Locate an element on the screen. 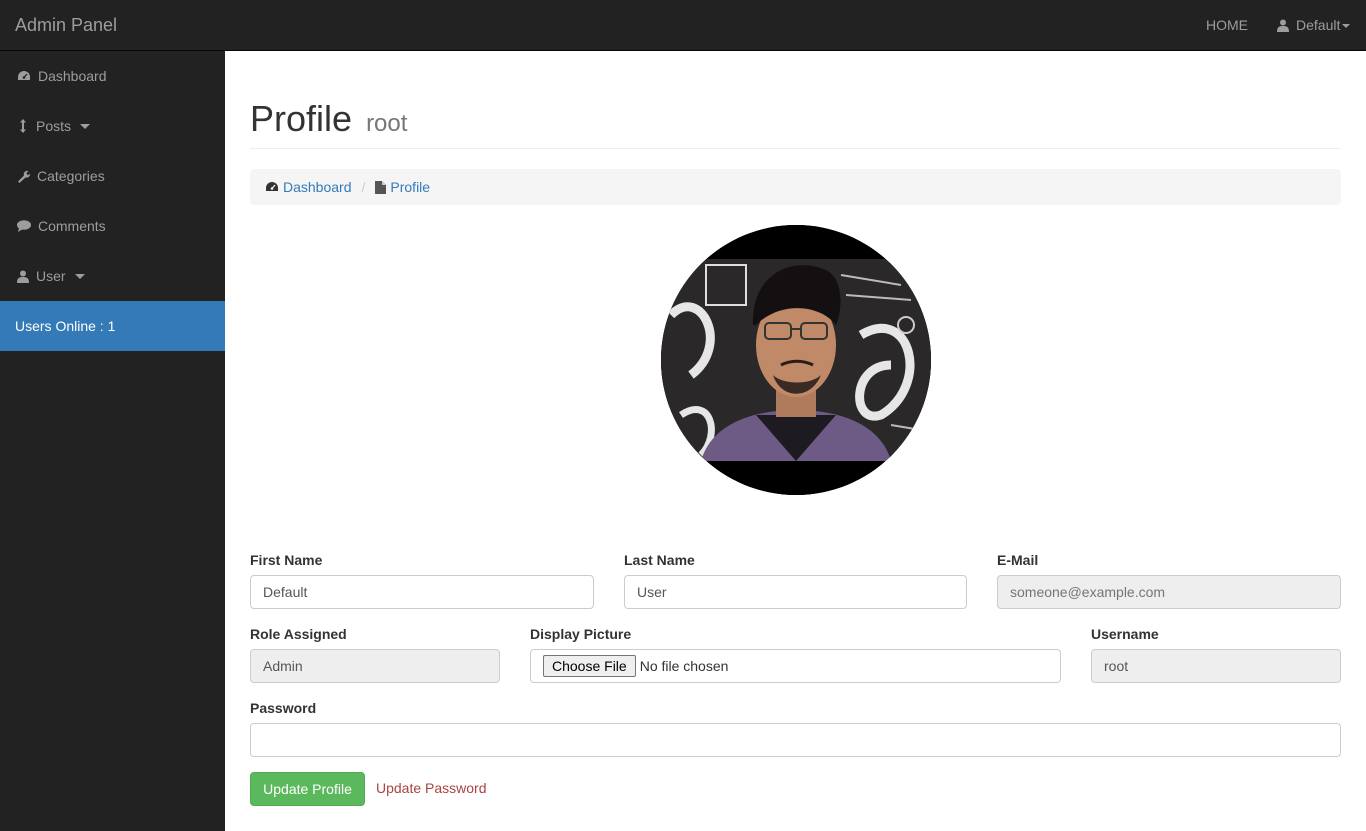 This screenshot has height=831, width=1366. wrench-icon is located at coordinates (24, 176).